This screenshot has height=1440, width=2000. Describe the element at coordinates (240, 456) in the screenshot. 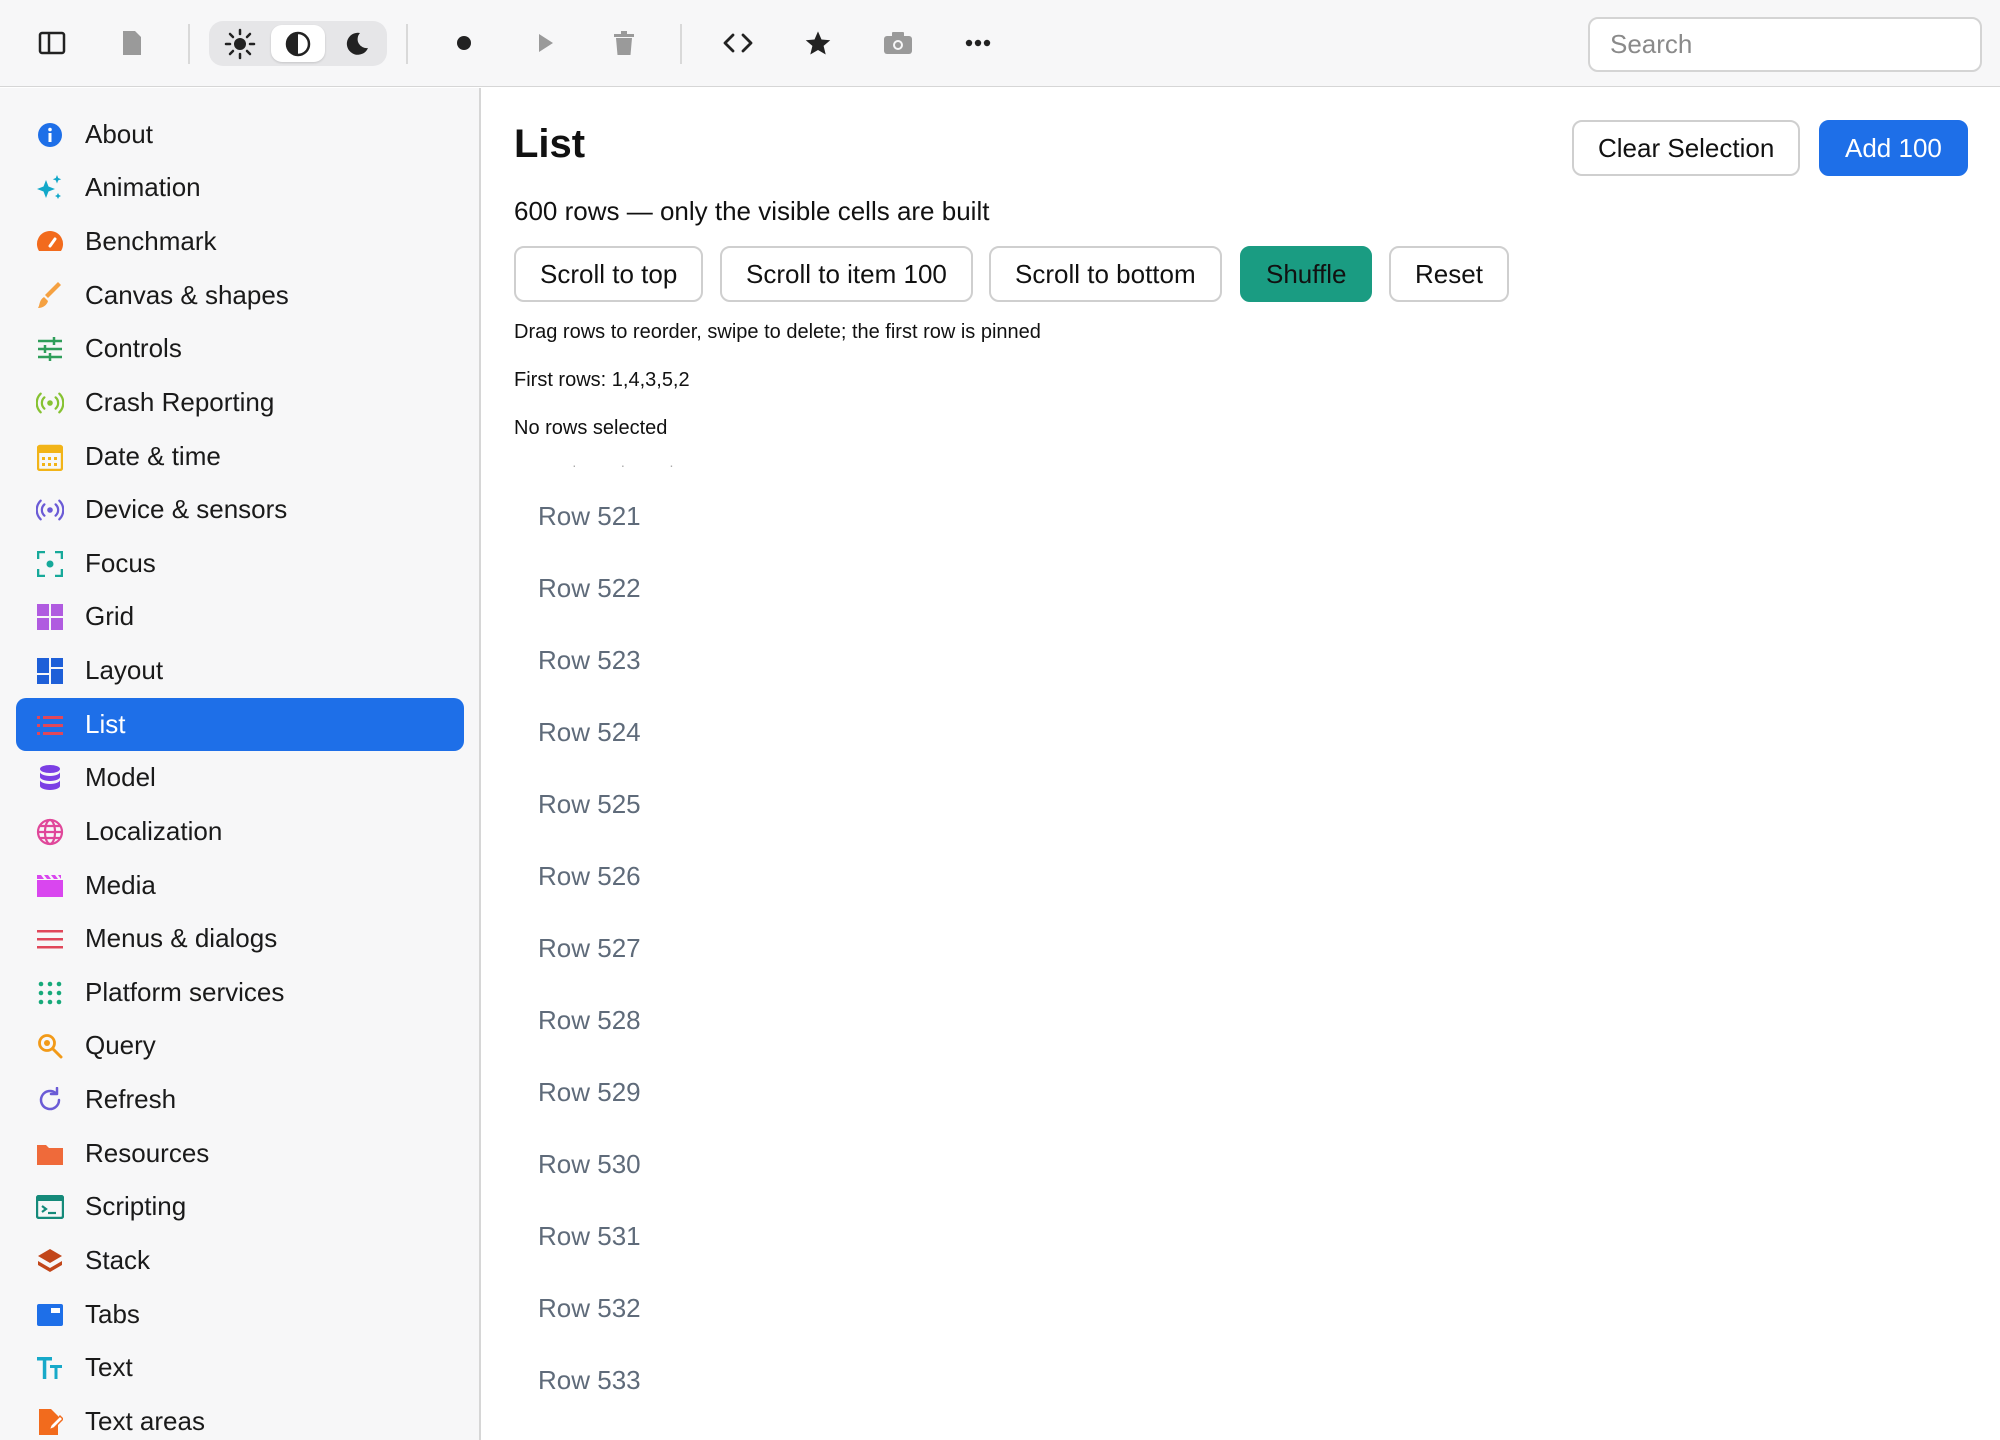

I see `sidebar-item-date-time: Date & time` at that location.